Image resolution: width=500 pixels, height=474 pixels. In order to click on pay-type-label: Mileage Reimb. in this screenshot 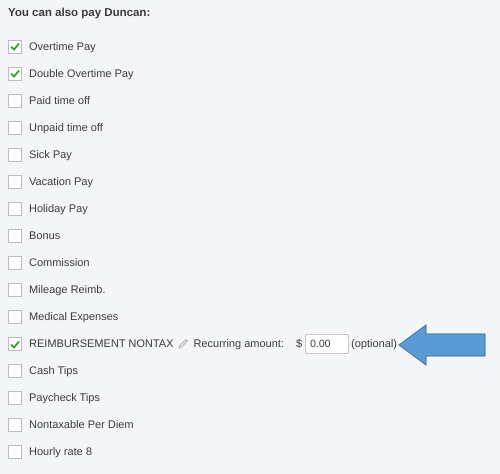, I will do `click(67, 290)`.